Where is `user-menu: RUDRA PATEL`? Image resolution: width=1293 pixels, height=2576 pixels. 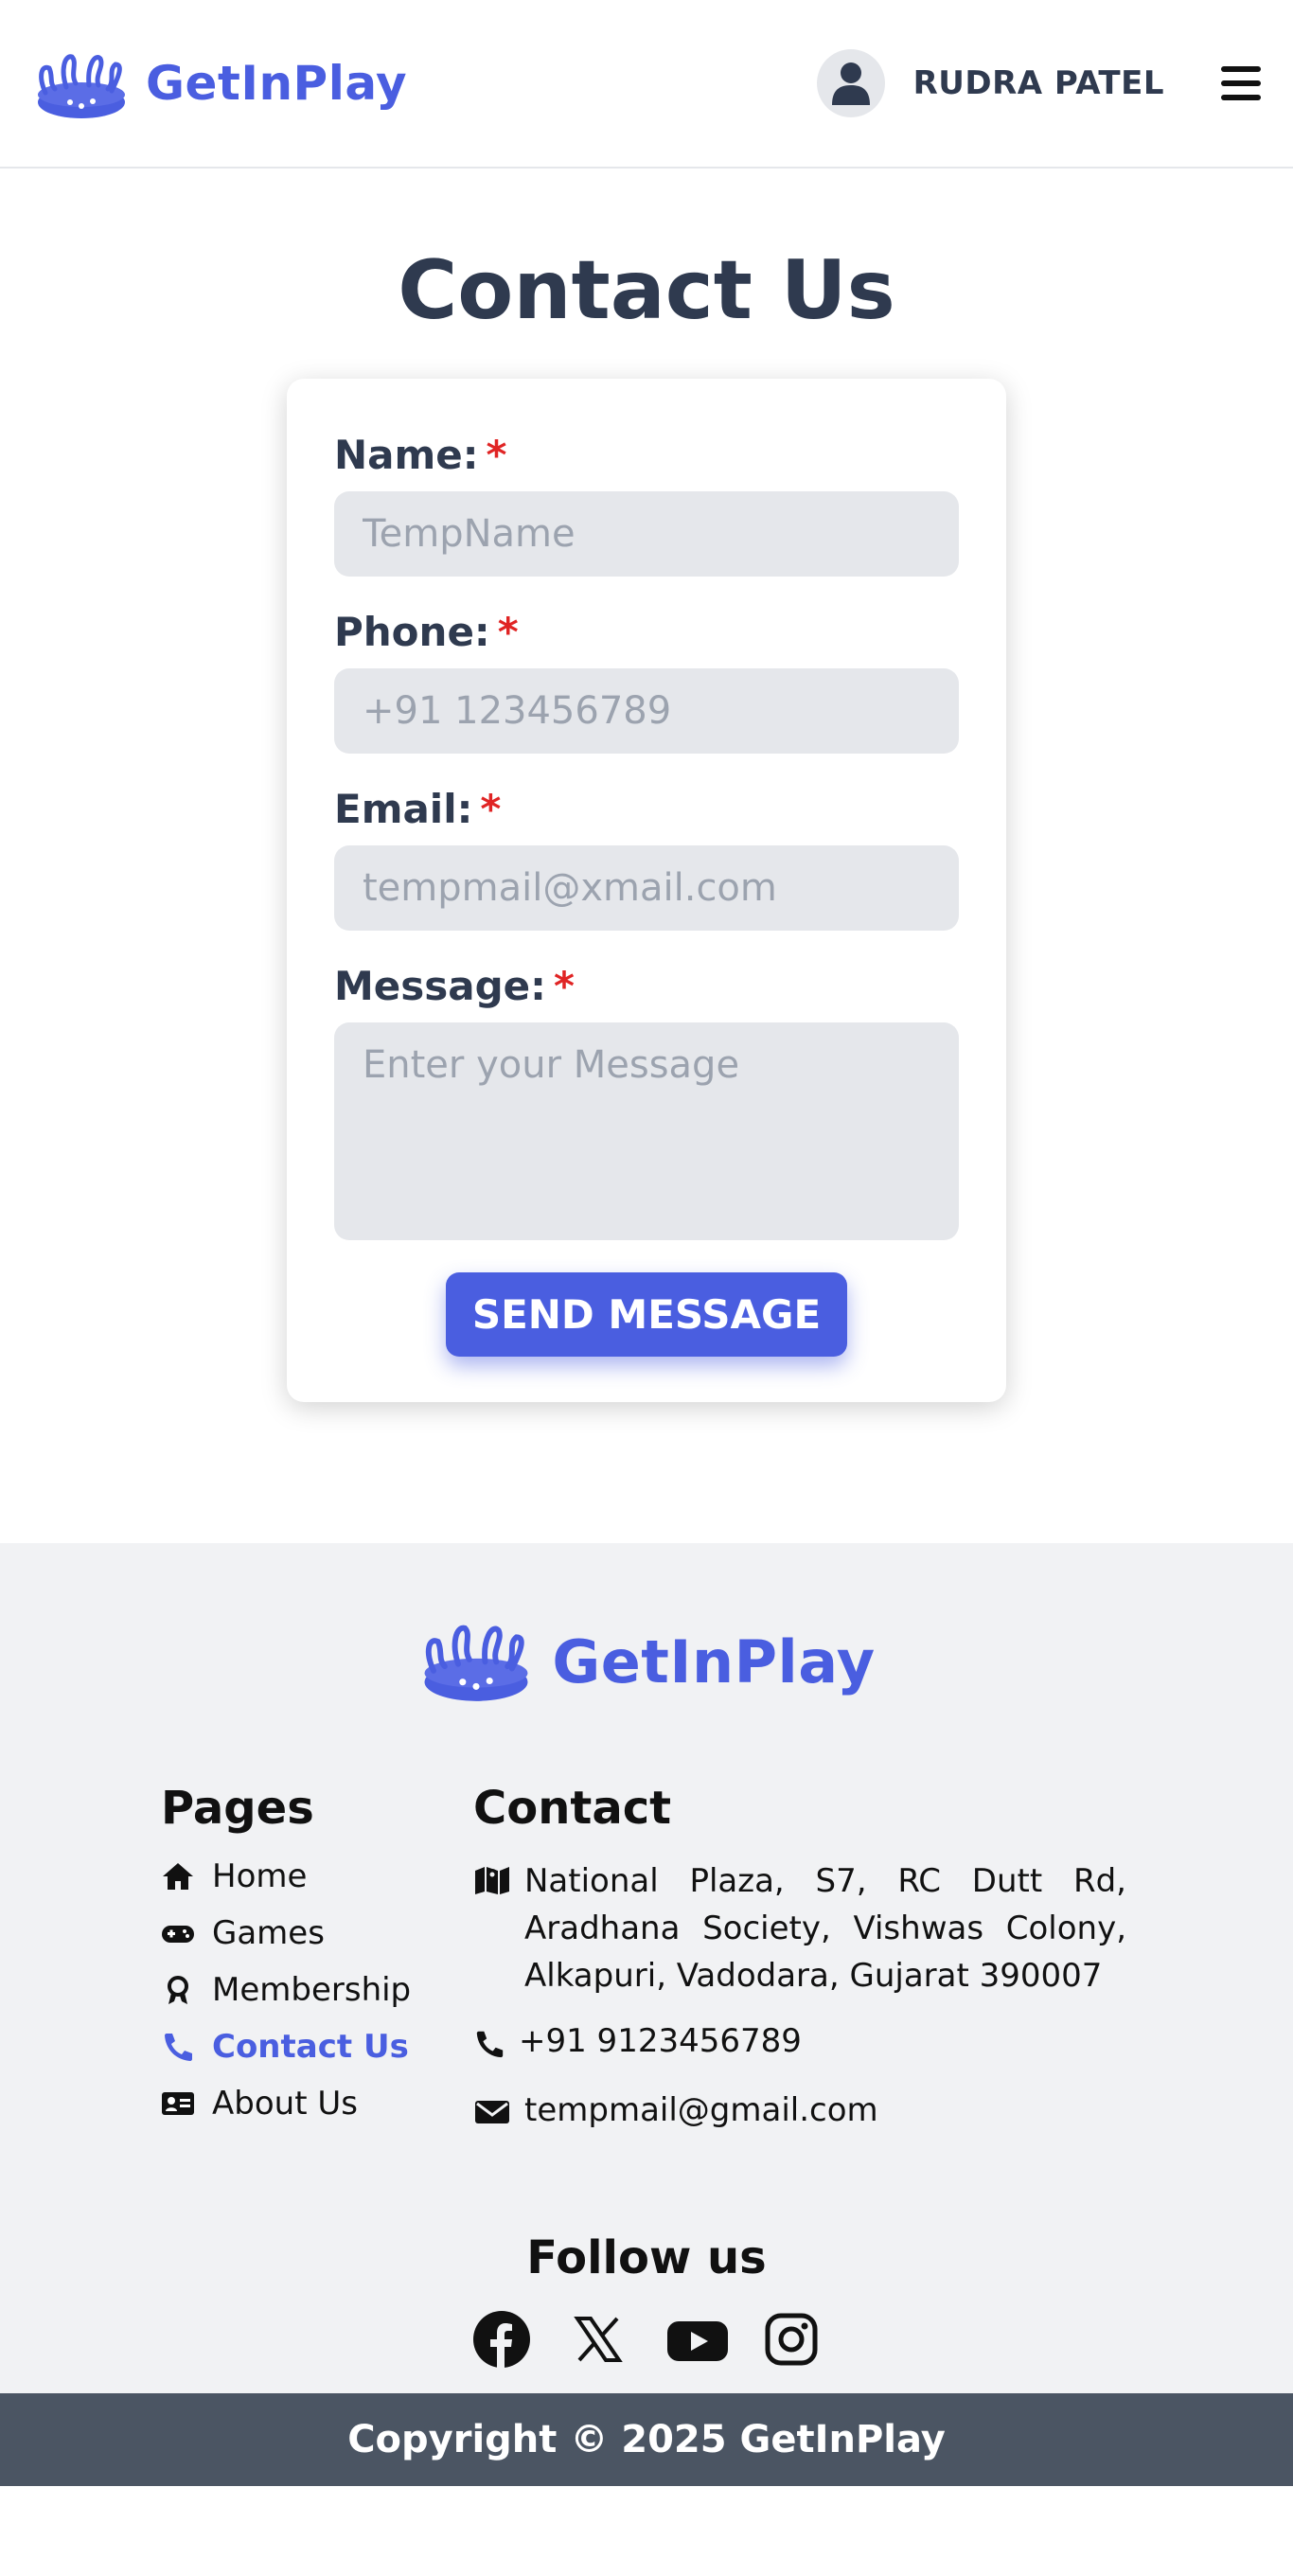 user-menu: RUDRA PATEL is located at coordinates (1038, 83).